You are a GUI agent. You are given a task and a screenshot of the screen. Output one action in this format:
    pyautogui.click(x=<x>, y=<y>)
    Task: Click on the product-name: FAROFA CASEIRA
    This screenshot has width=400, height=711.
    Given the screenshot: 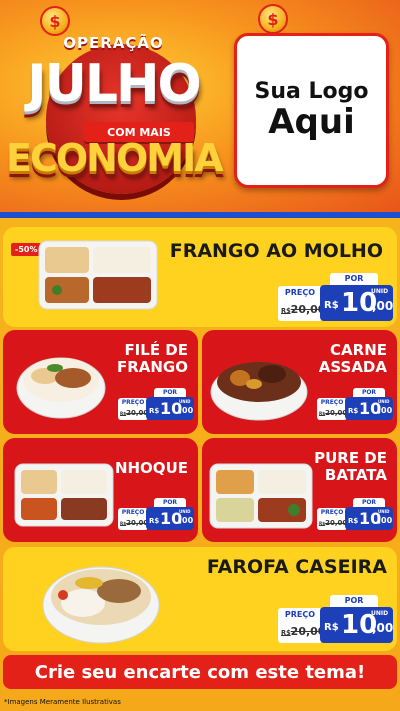 What is the action you would take?
    pyautogui.click(x=277, y=567)
    